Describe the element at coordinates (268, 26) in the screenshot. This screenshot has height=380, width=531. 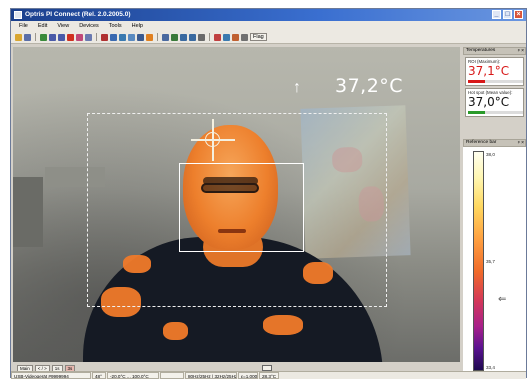
I see `menu-bar: File Edit View Devices Tools Help` at that location.